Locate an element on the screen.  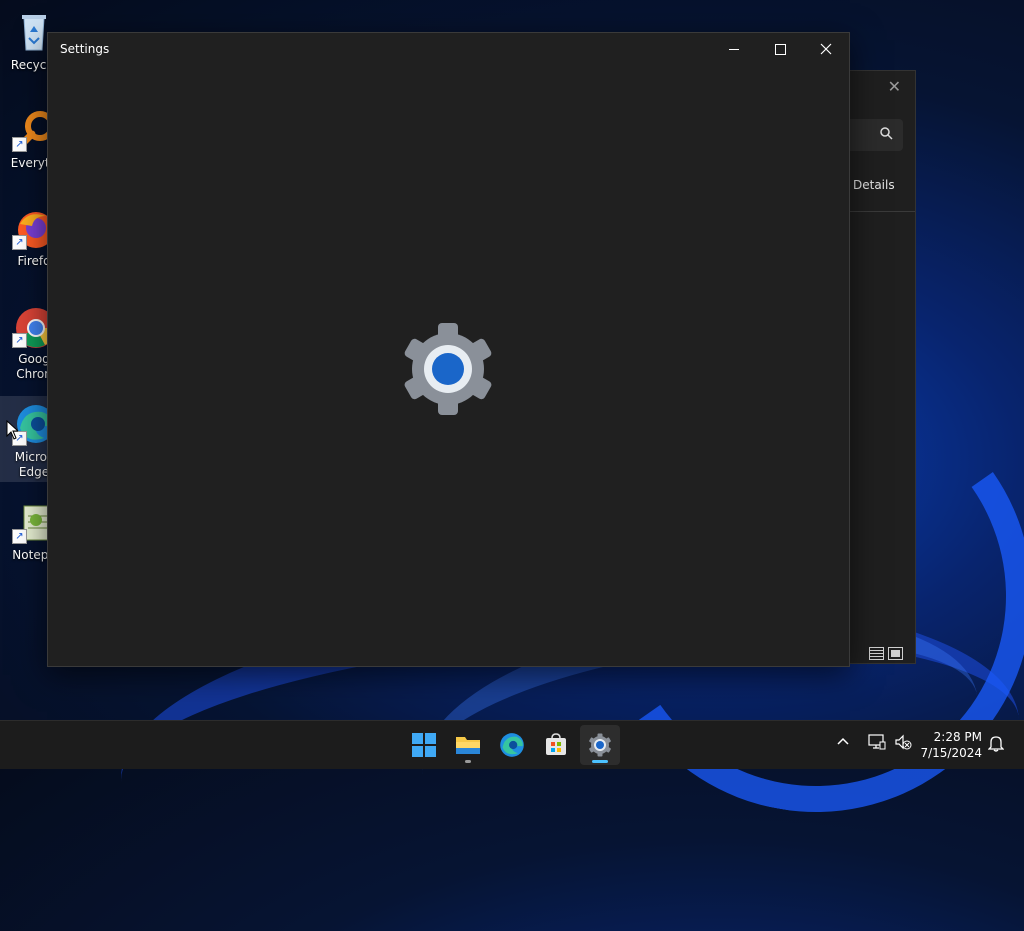
taskbar-start-button is located at coordinates (424, 745).